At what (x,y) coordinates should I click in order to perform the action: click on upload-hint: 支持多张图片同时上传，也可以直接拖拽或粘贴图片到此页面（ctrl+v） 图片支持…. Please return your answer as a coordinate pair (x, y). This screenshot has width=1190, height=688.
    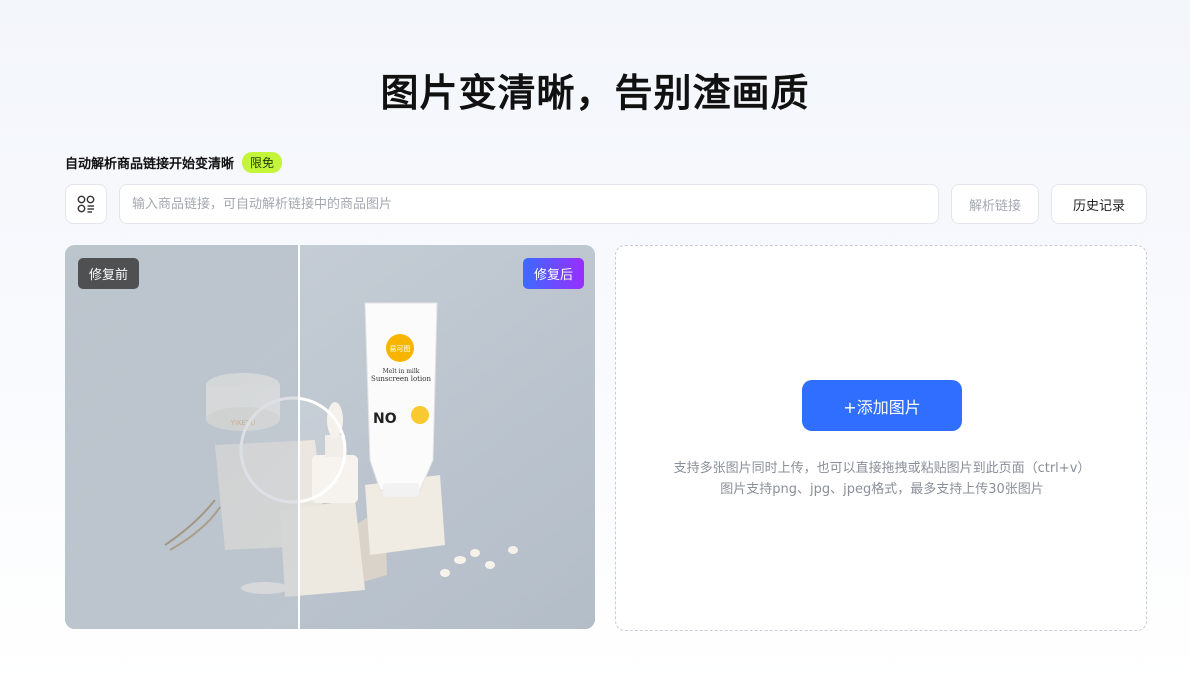
    Looking at the image, I should click on (882, 479).